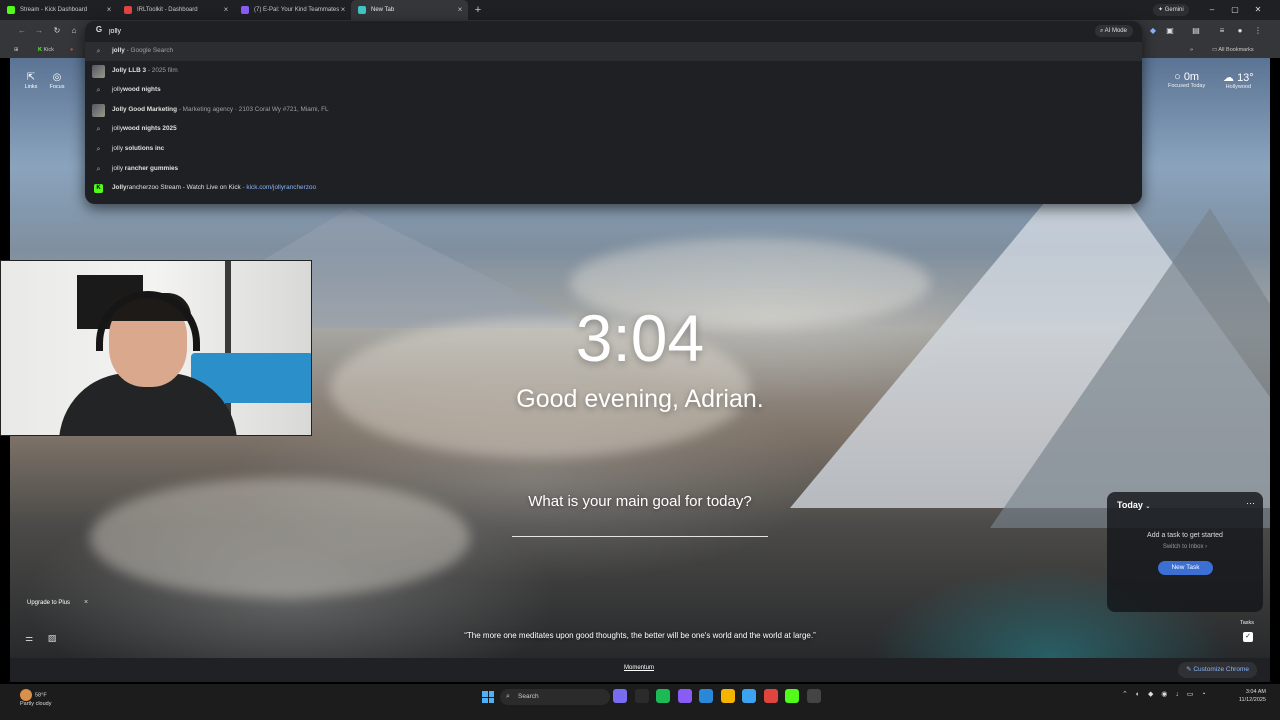 This screenshot has height=720, width=1280. Describe the element at coordinates (118, 50) in the screenshot. I see `suggestion-bold: jolly` at that location.